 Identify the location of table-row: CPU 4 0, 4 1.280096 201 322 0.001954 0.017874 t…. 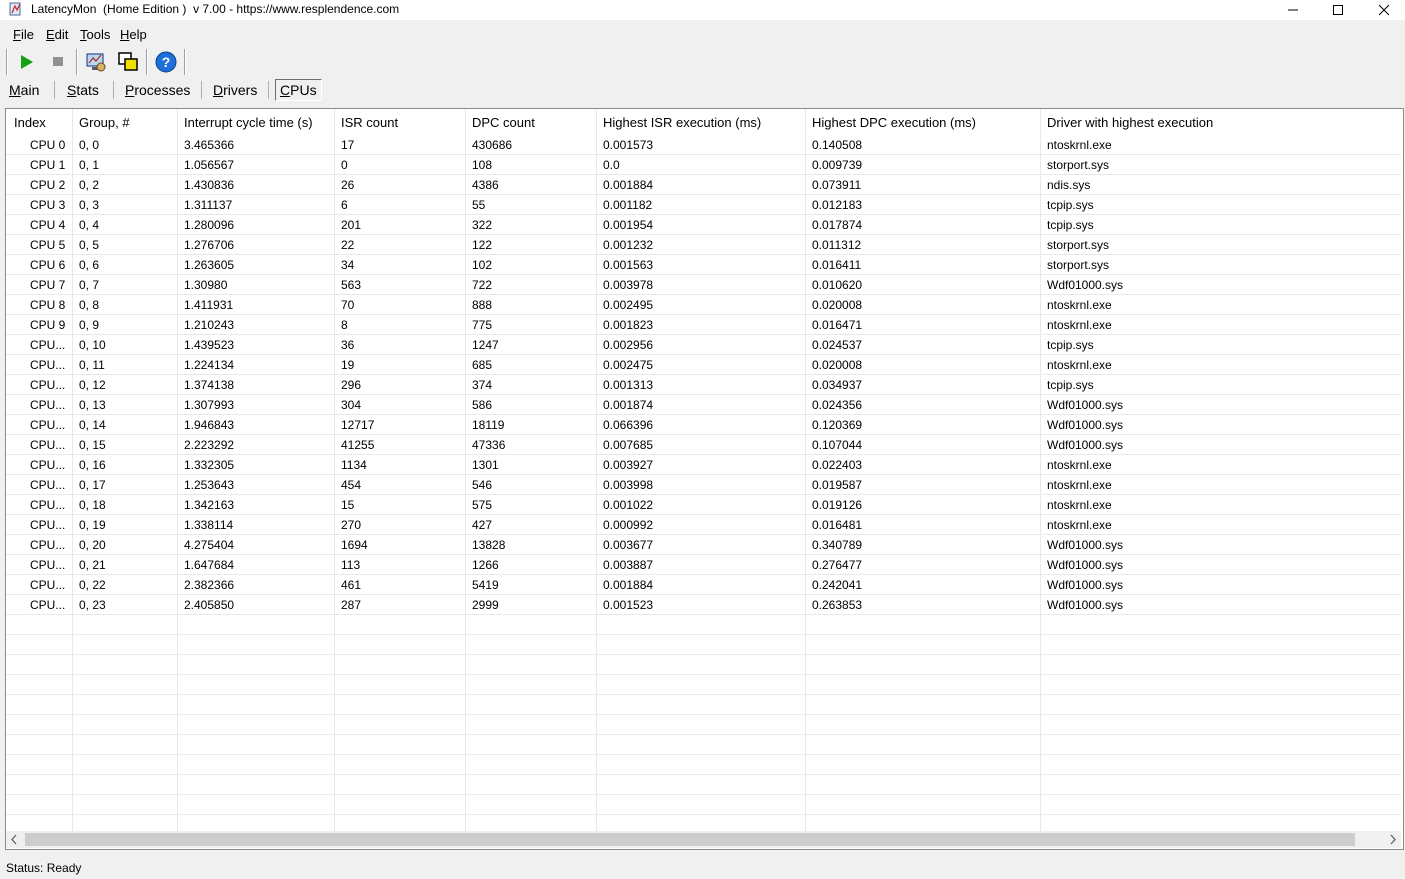
(703, 225).